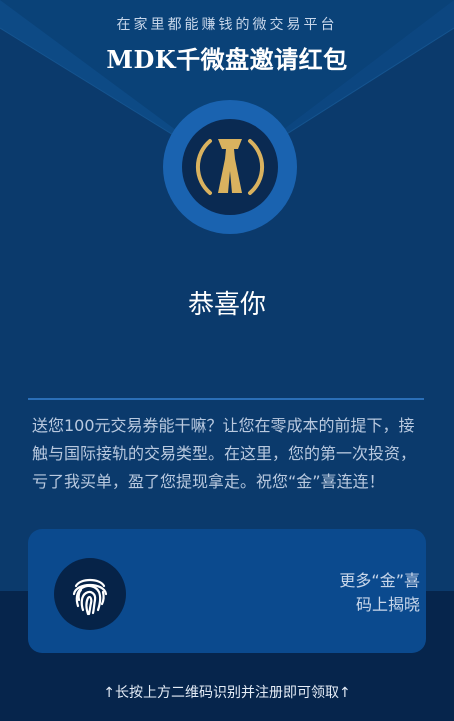 The width and height of the screenshot is (454, 721). Describe the element at coordinates (227, 693) in the screenshot. I see `footer-hint: ↑长按上方二维码识别并注册即可领取↑` at that location.